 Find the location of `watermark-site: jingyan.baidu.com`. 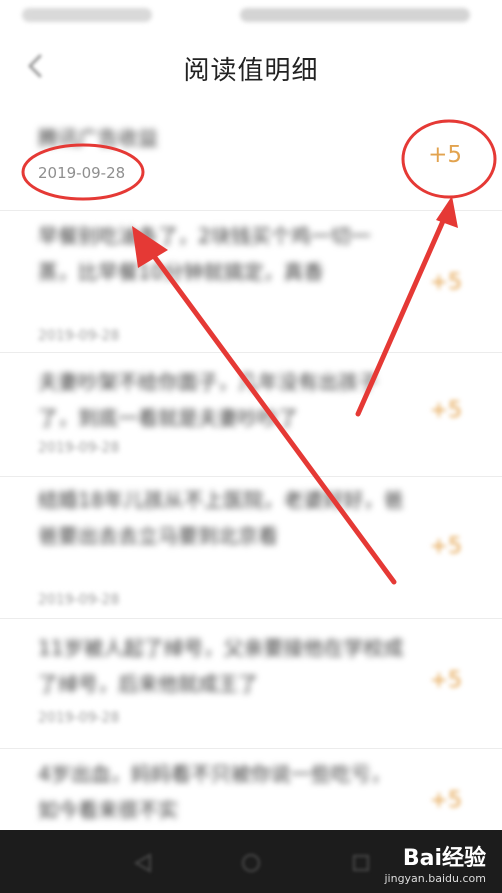

watermark-site: jingyan.baidu.com is located at coordinates (435, 878).